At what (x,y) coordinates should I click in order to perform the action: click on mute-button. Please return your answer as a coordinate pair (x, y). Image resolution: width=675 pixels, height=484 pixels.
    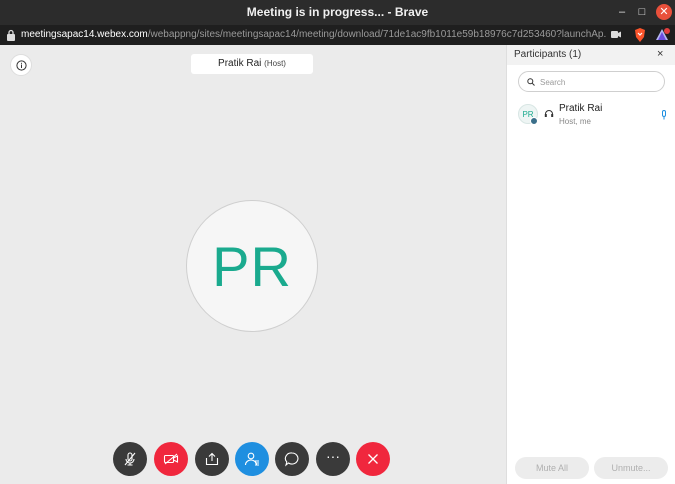
    Looking at the image, I should click on (130, 459).